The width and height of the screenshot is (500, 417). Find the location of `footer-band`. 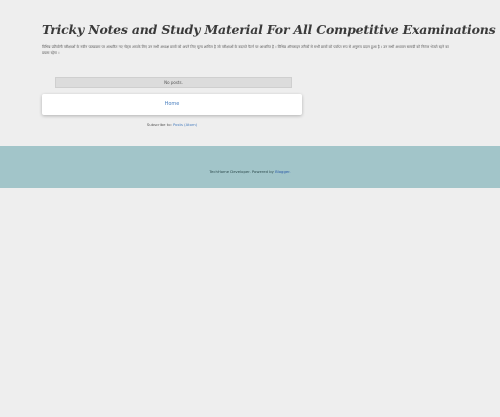

footer-band is located at coordinates (250, 167).